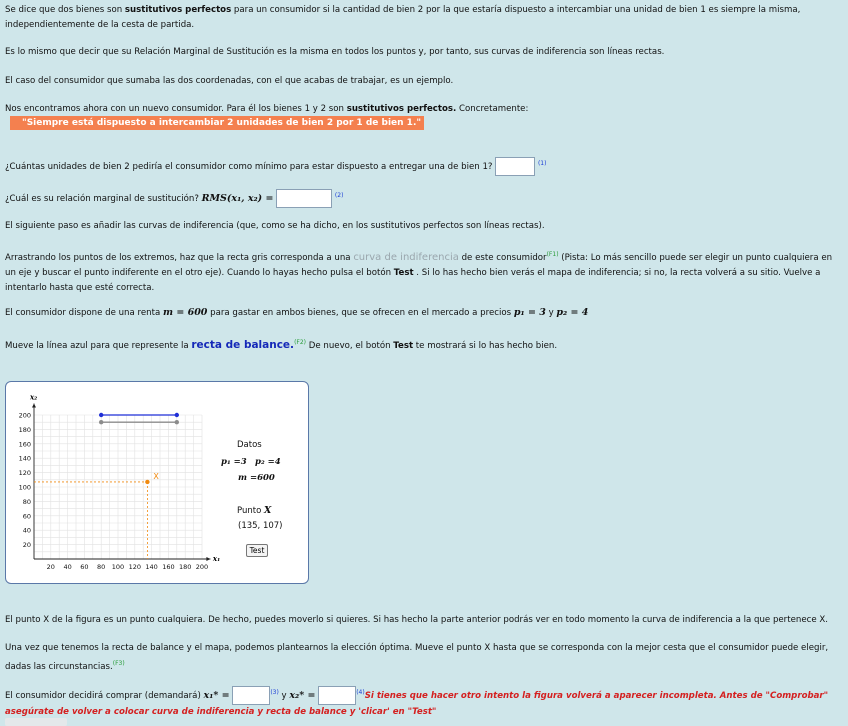  What do you see at coordinates (257, 550) in the screenshot?
I see `test-button: Test` at bounding box center [257, 550].